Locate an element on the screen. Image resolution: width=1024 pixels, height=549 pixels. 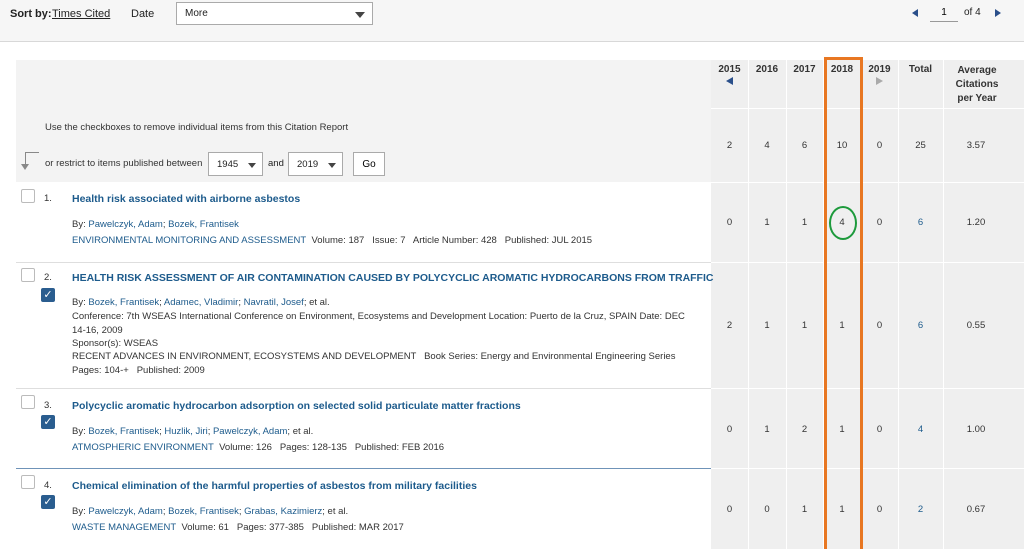
record-1-checkbox is located at coordinates (28, 196).